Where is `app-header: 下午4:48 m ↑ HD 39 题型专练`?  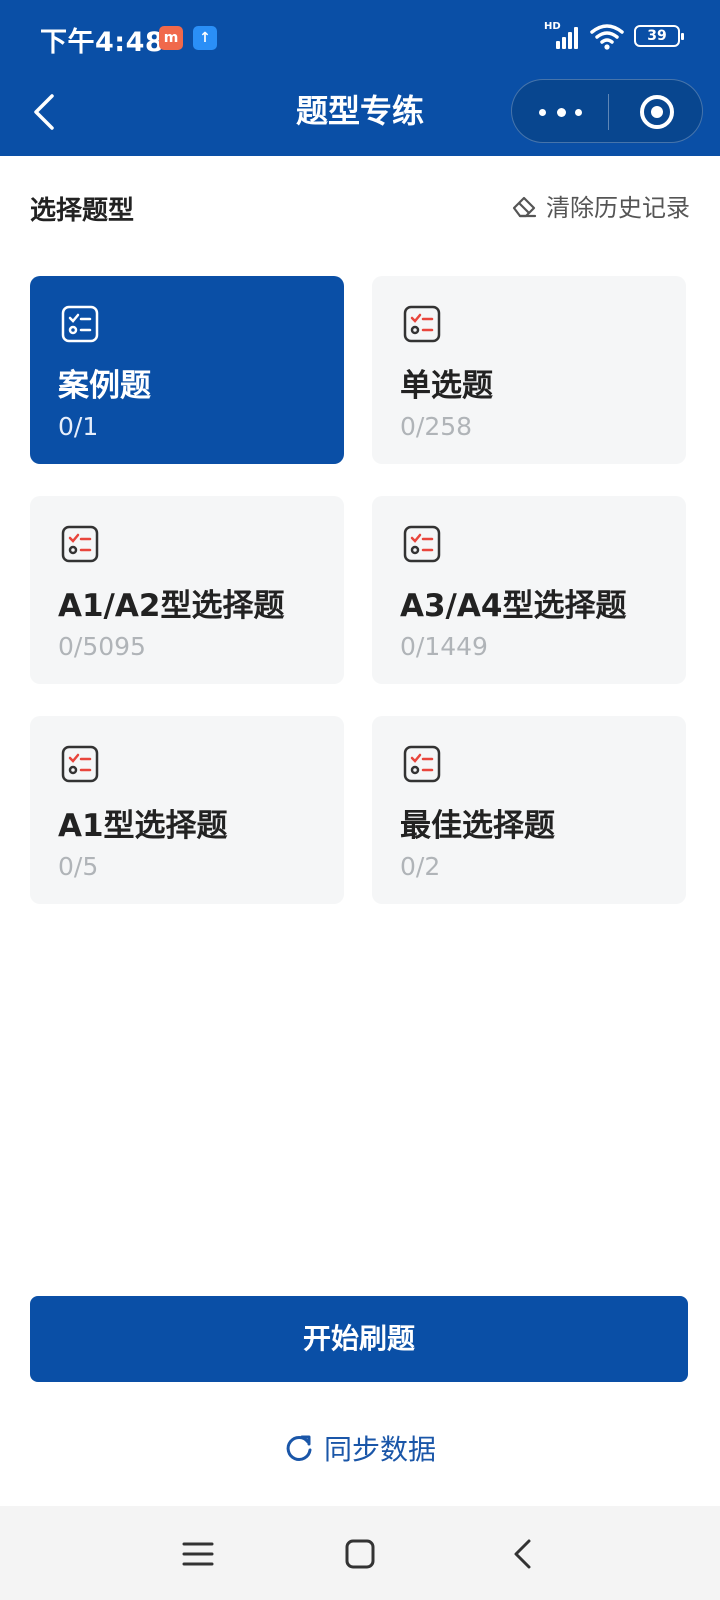
app-header: 下午4:48 m ↑ HD 39 题型专练 is located at coordinates (360, 78).